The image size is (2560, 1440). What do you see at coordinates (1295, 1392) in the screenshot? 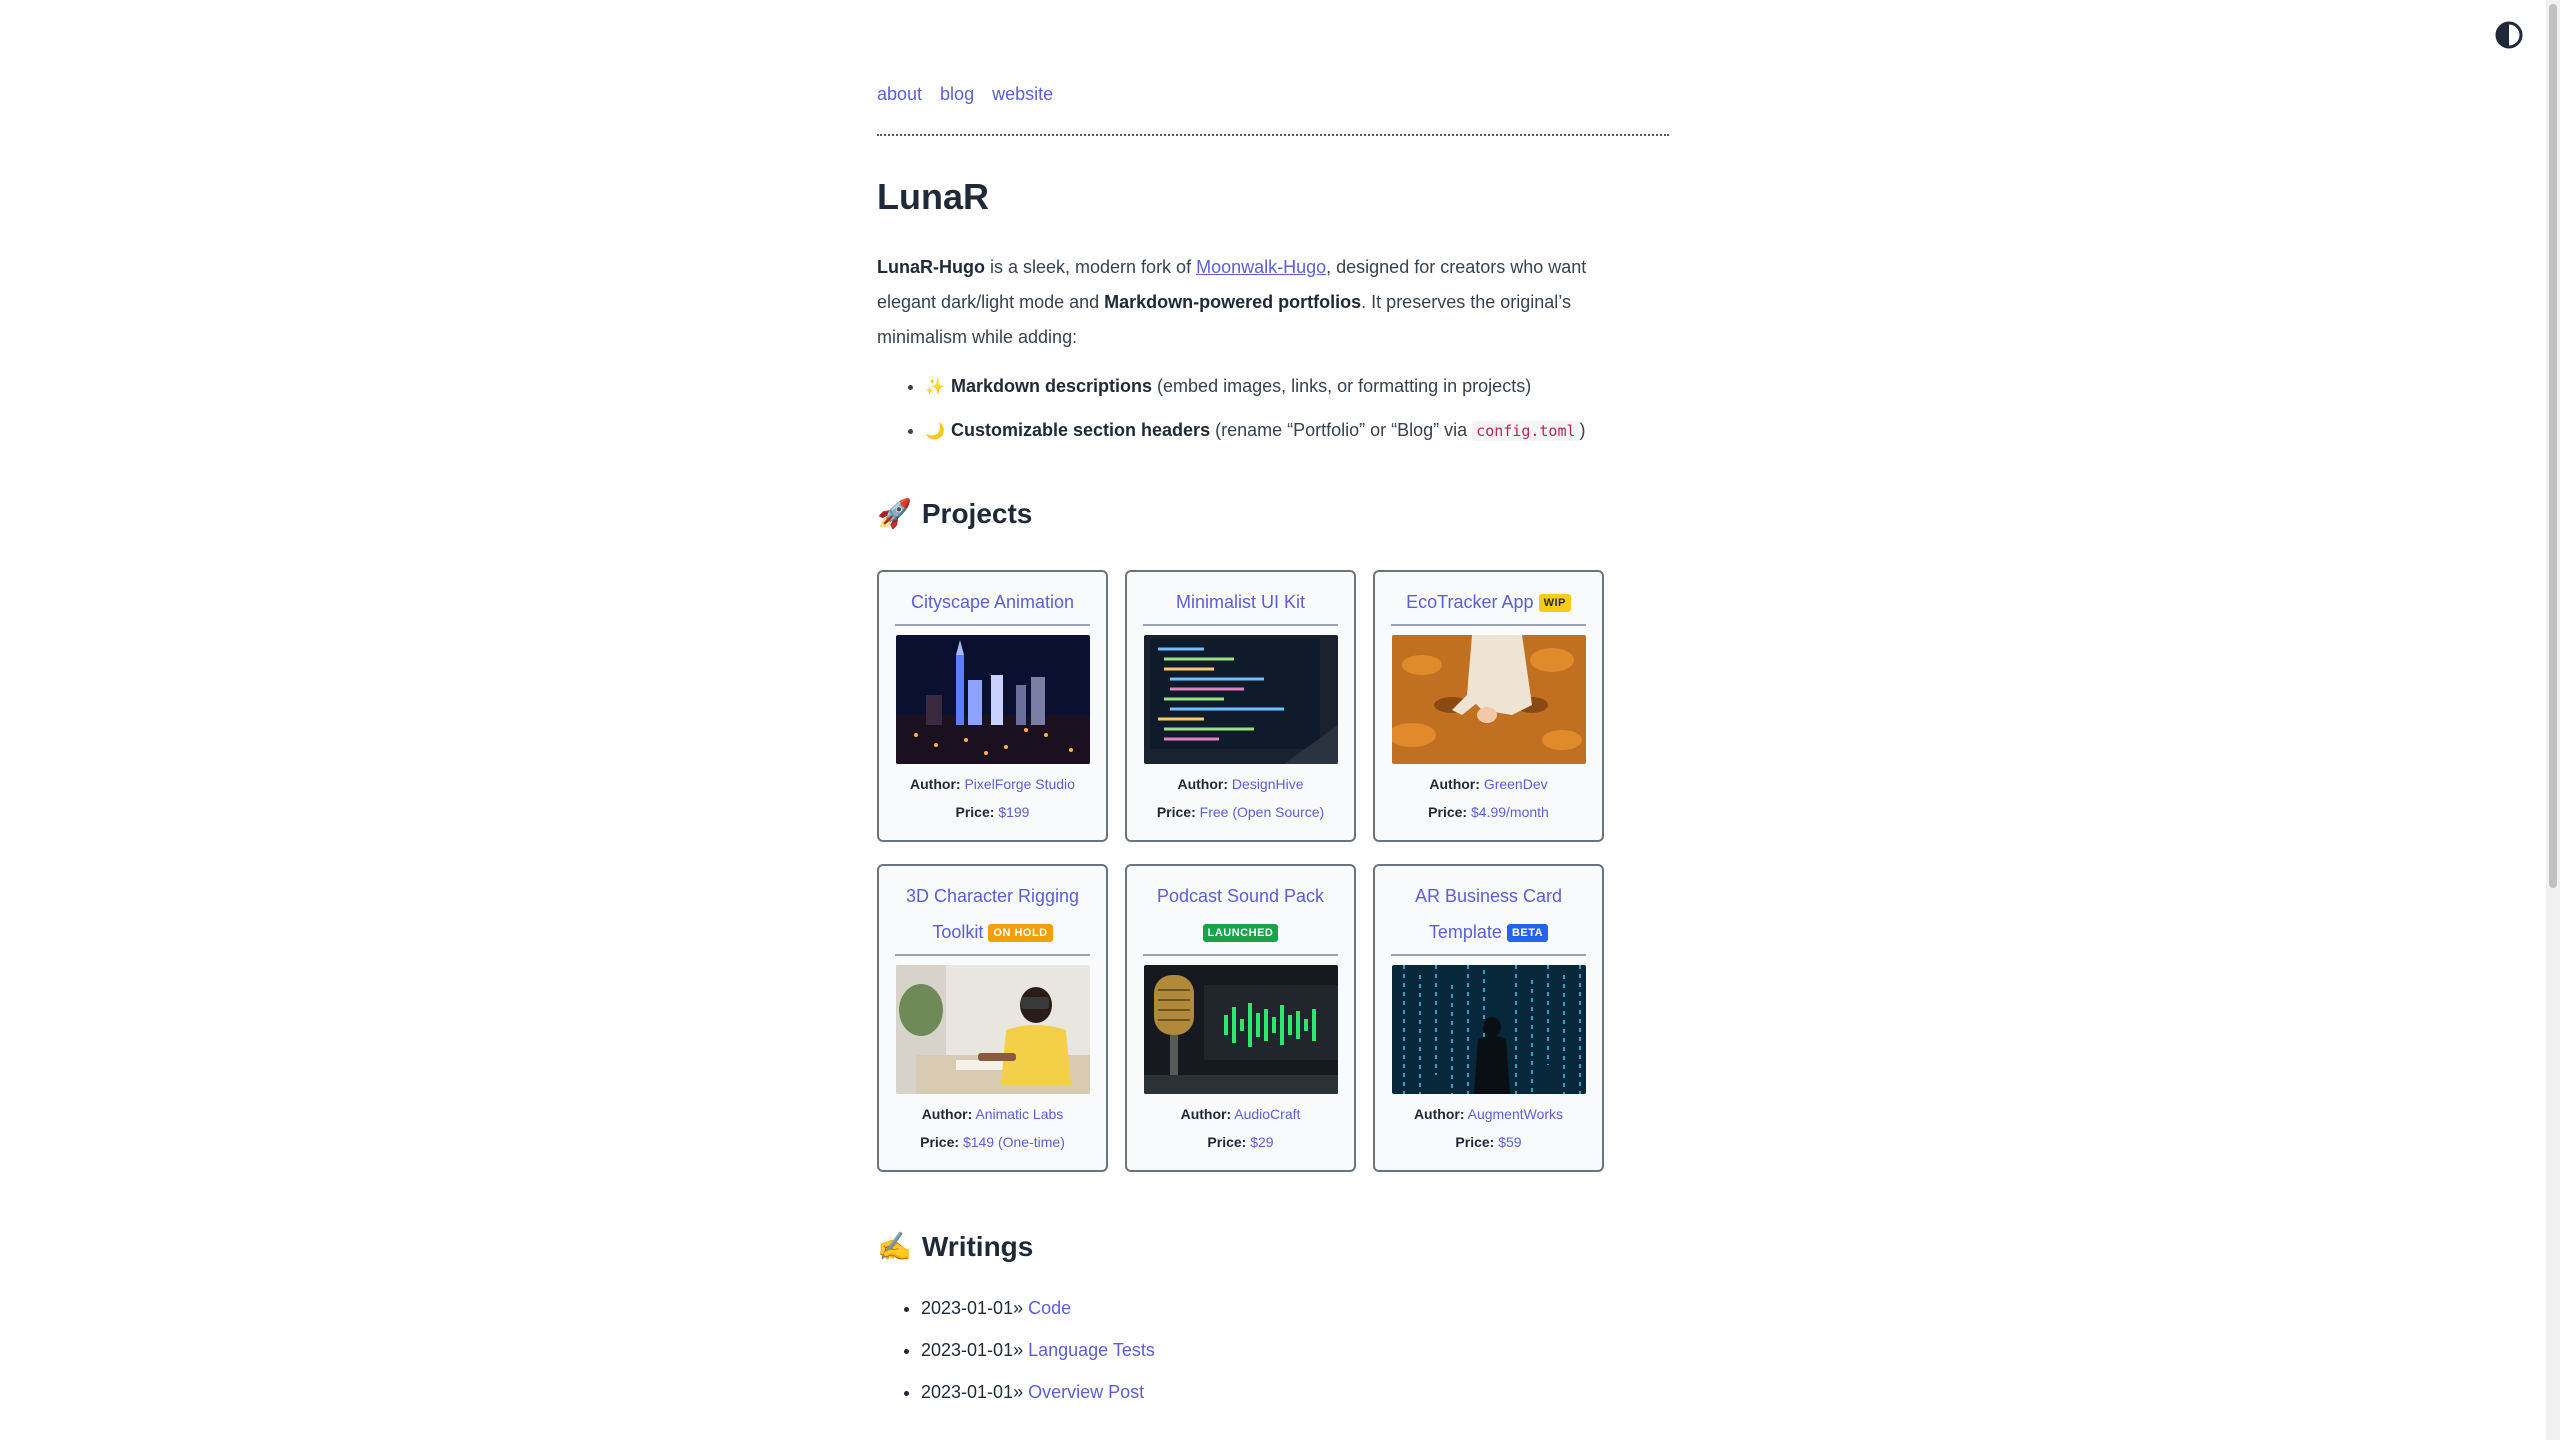
I see `post-item: 2023-01-01» Overview Post` at bounding box center [1295, 1392].